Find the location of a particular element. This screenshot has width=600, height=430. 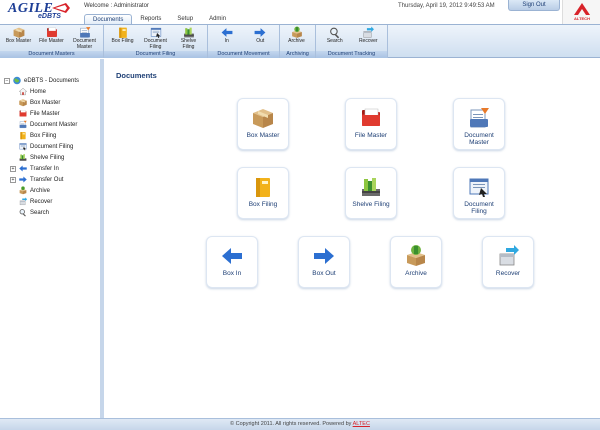

ribbon-archive-button: Archive is located at coordinates (296, 38).